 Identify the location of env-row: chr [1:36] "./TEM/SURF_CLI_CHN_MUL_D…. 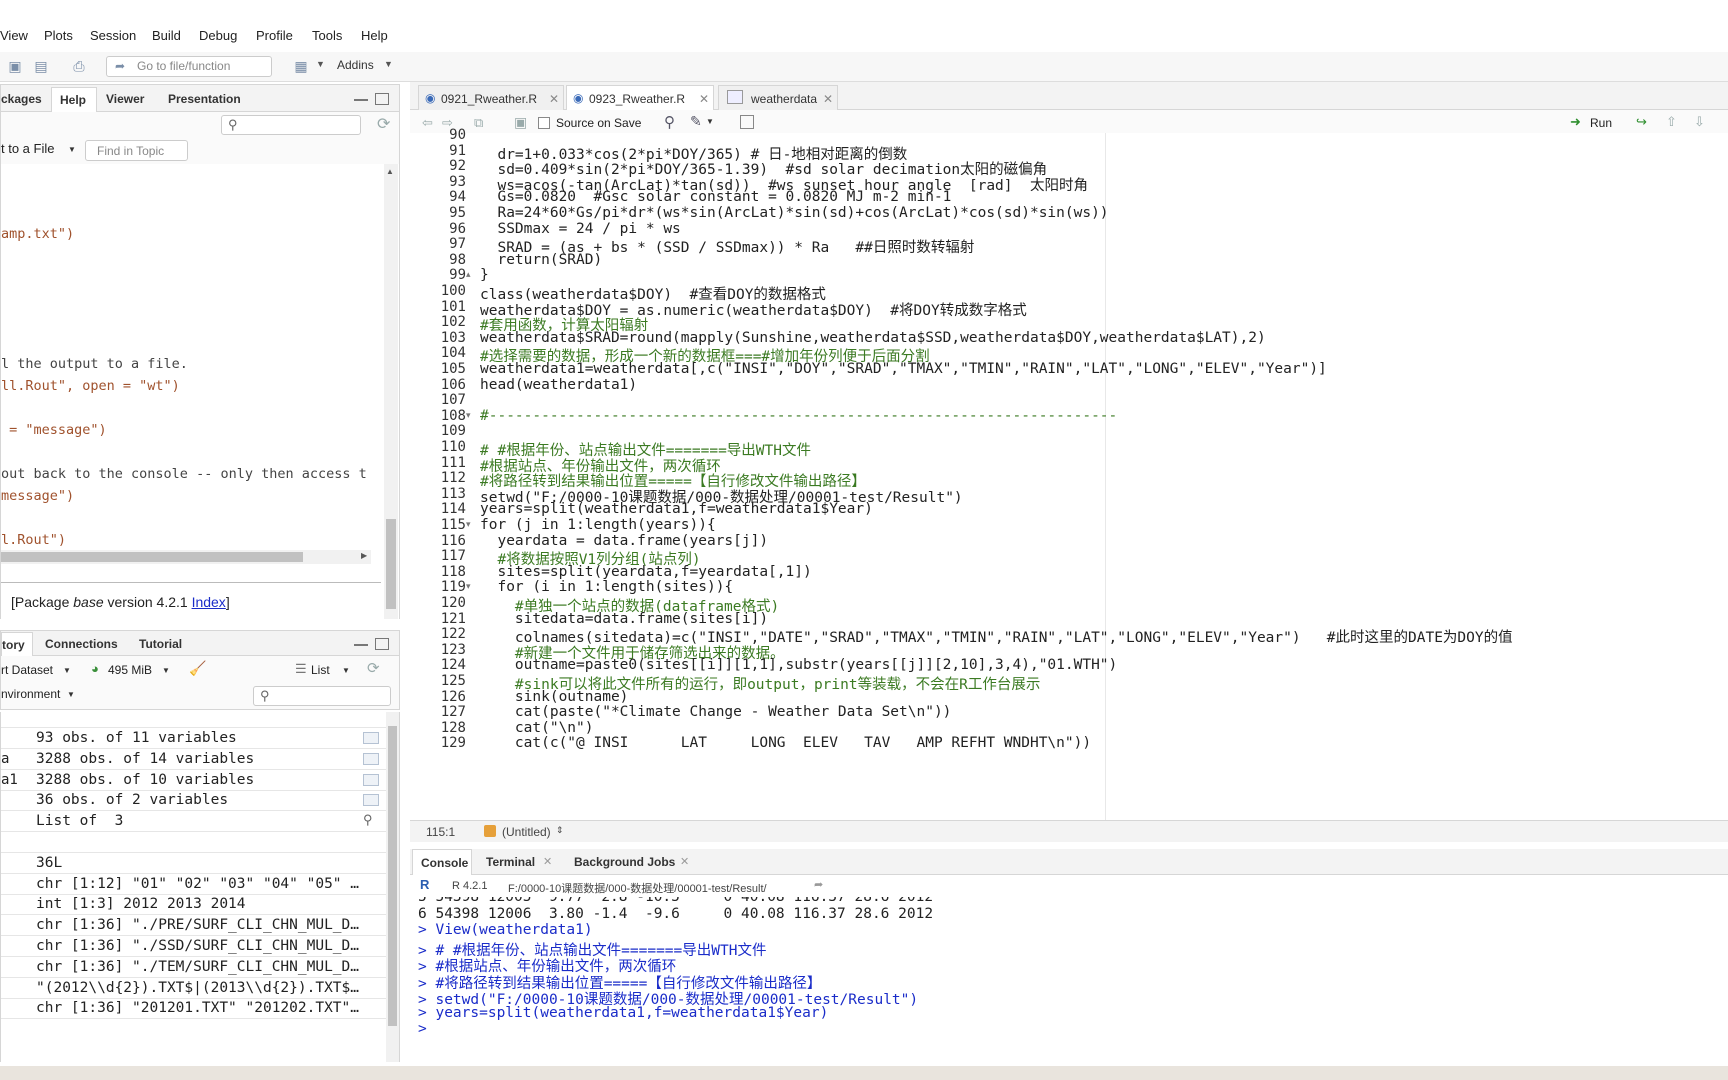
(193, 967).